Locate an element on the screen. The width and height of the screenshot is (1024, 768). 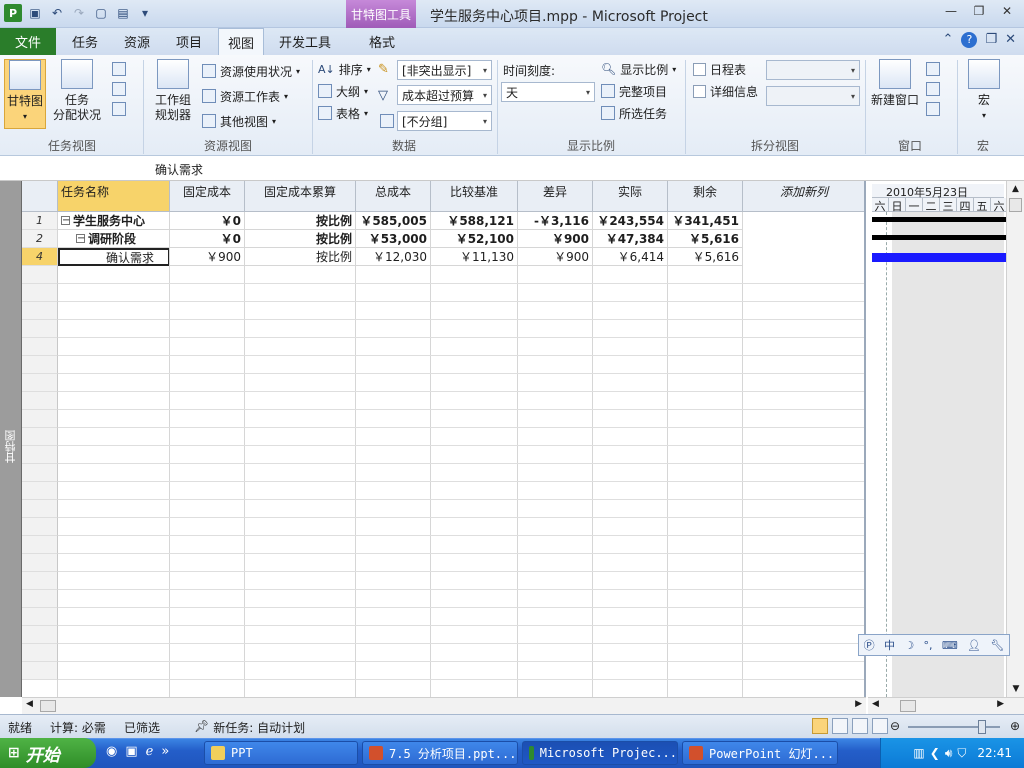
timescale-combo: 天 ▾ is located at coordinates (548, 92).